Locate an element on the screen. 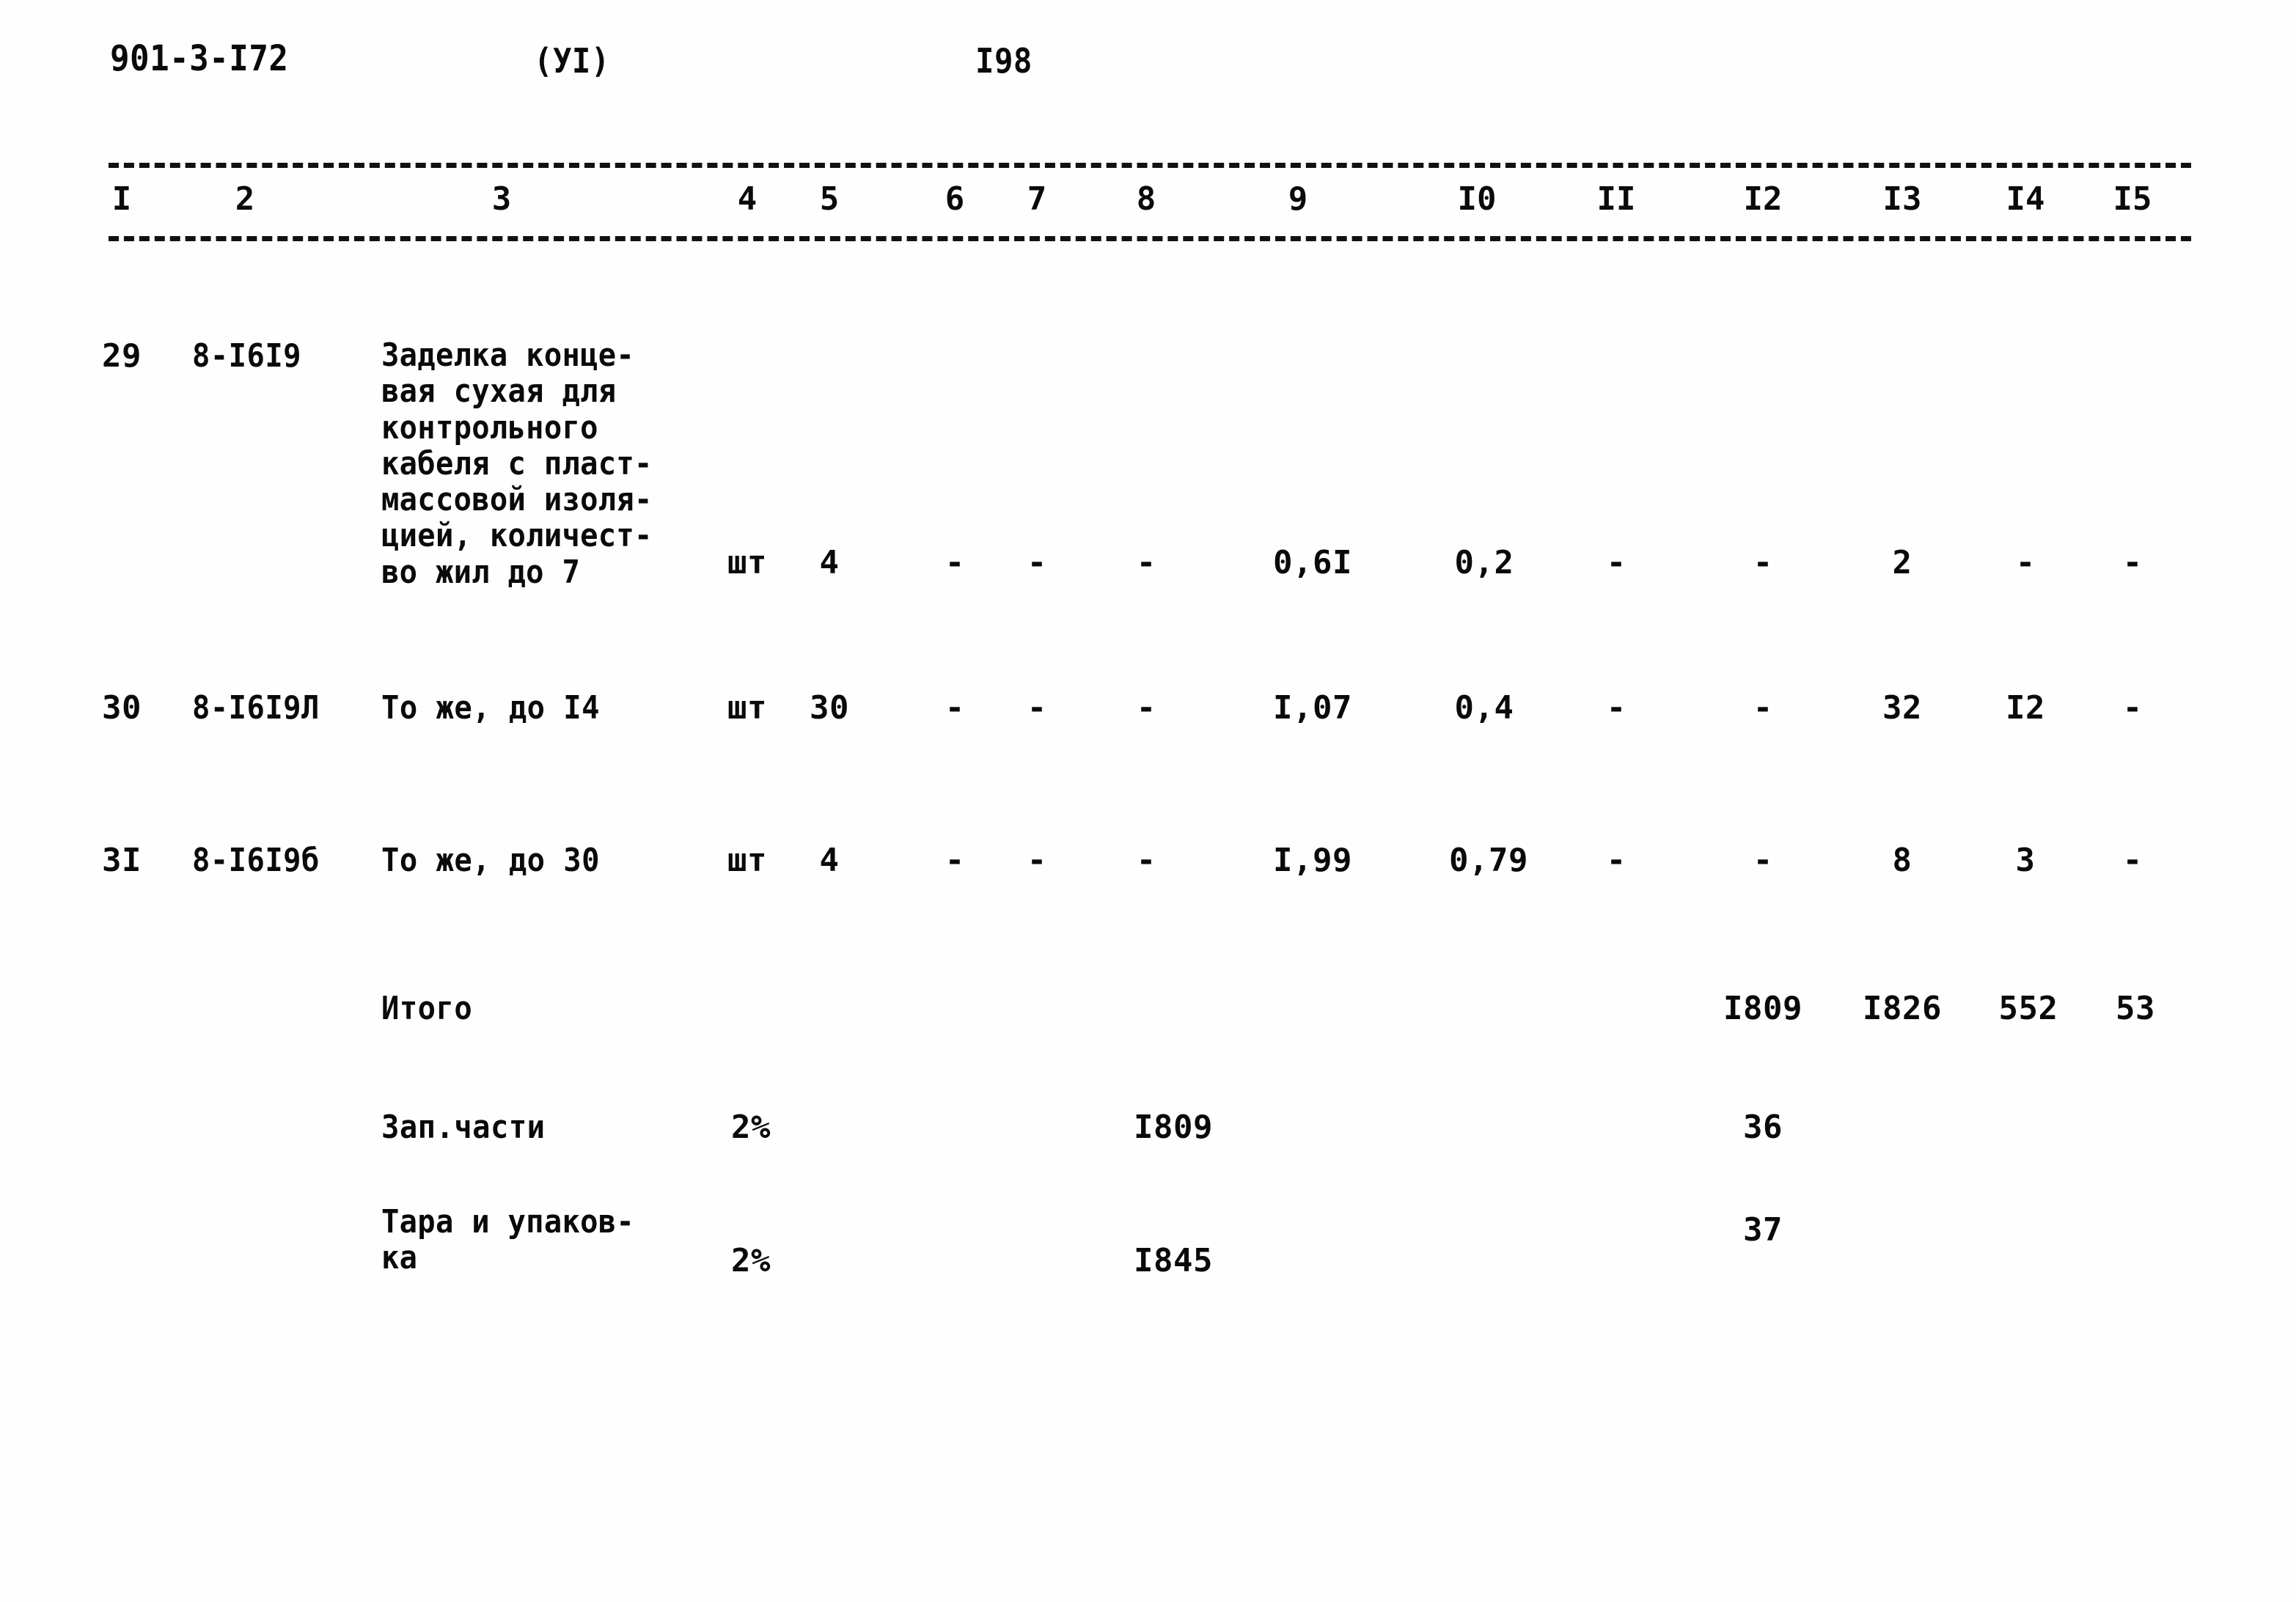 This screenshot has height=1602, width=2296. packaging-row: 37 is located at coordinates (1763, 1230).